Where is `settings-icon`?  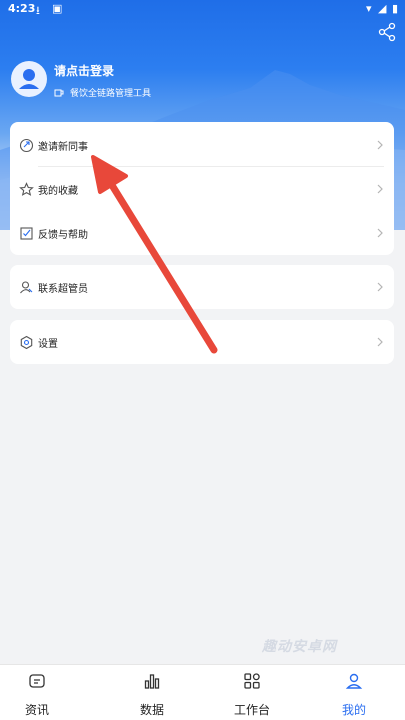 settings-icon is located at coordinates (26, 342).